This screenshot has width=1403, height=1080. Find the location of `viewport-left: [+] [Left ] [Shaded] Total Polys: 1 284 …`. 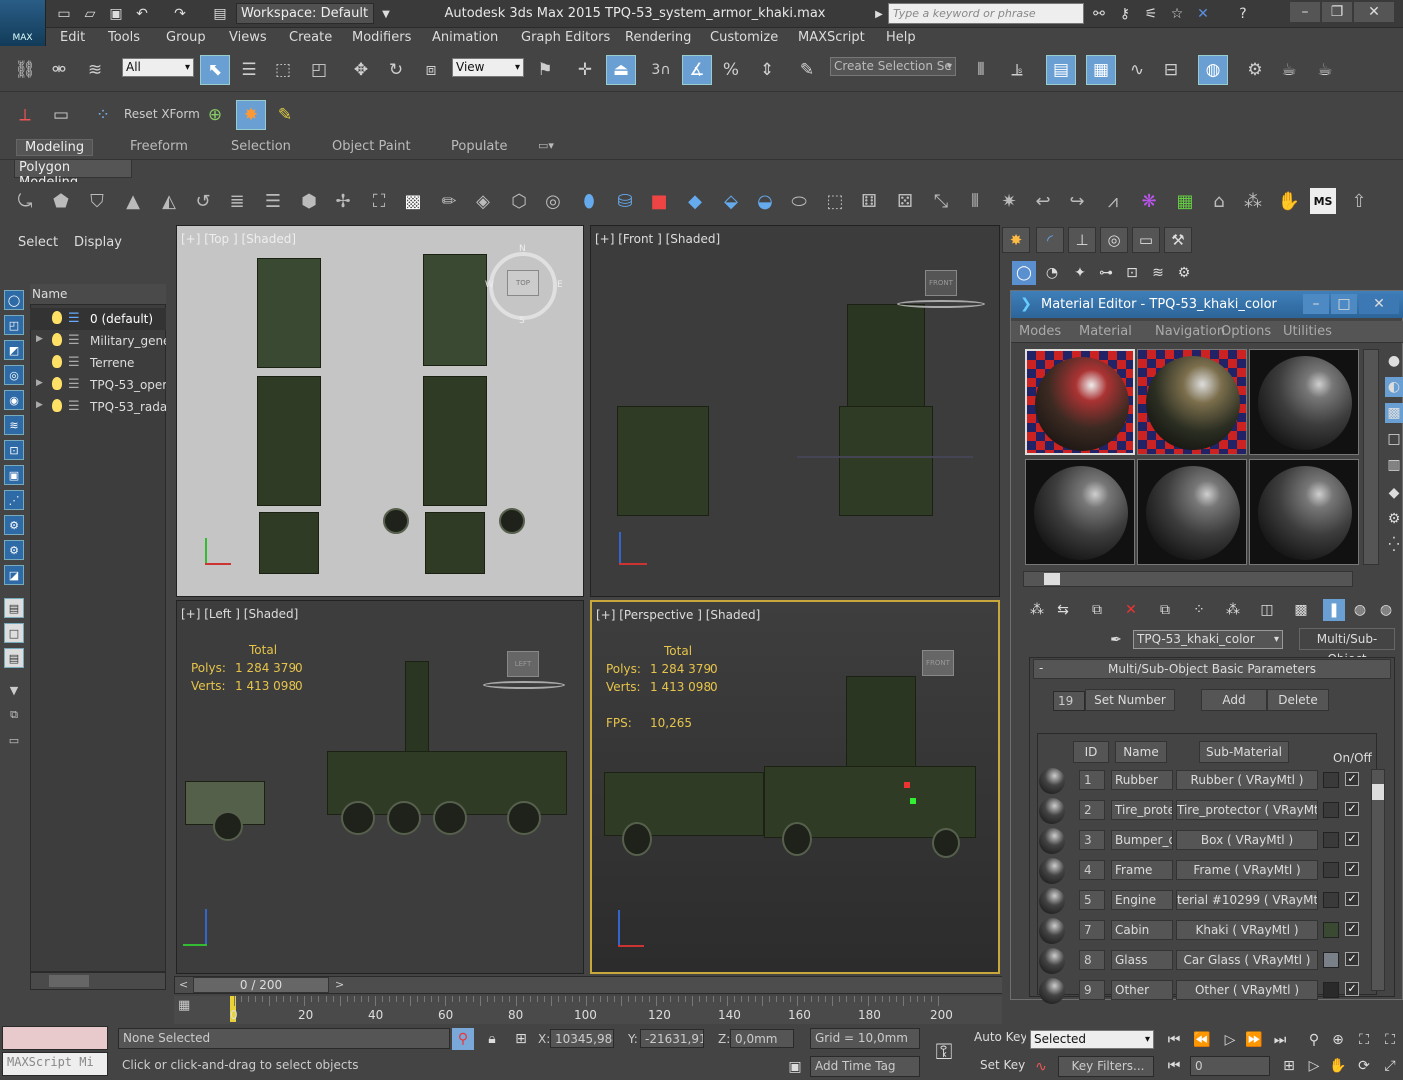

viewport-left: [+] [Left ] [Shaded] Total Polys: 1 284 … is located at coordinates (380, 787).